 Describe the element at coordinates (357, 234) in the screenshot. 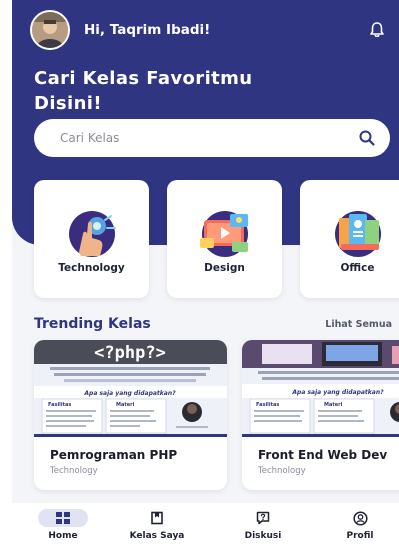

I see `office-icon` at that location.